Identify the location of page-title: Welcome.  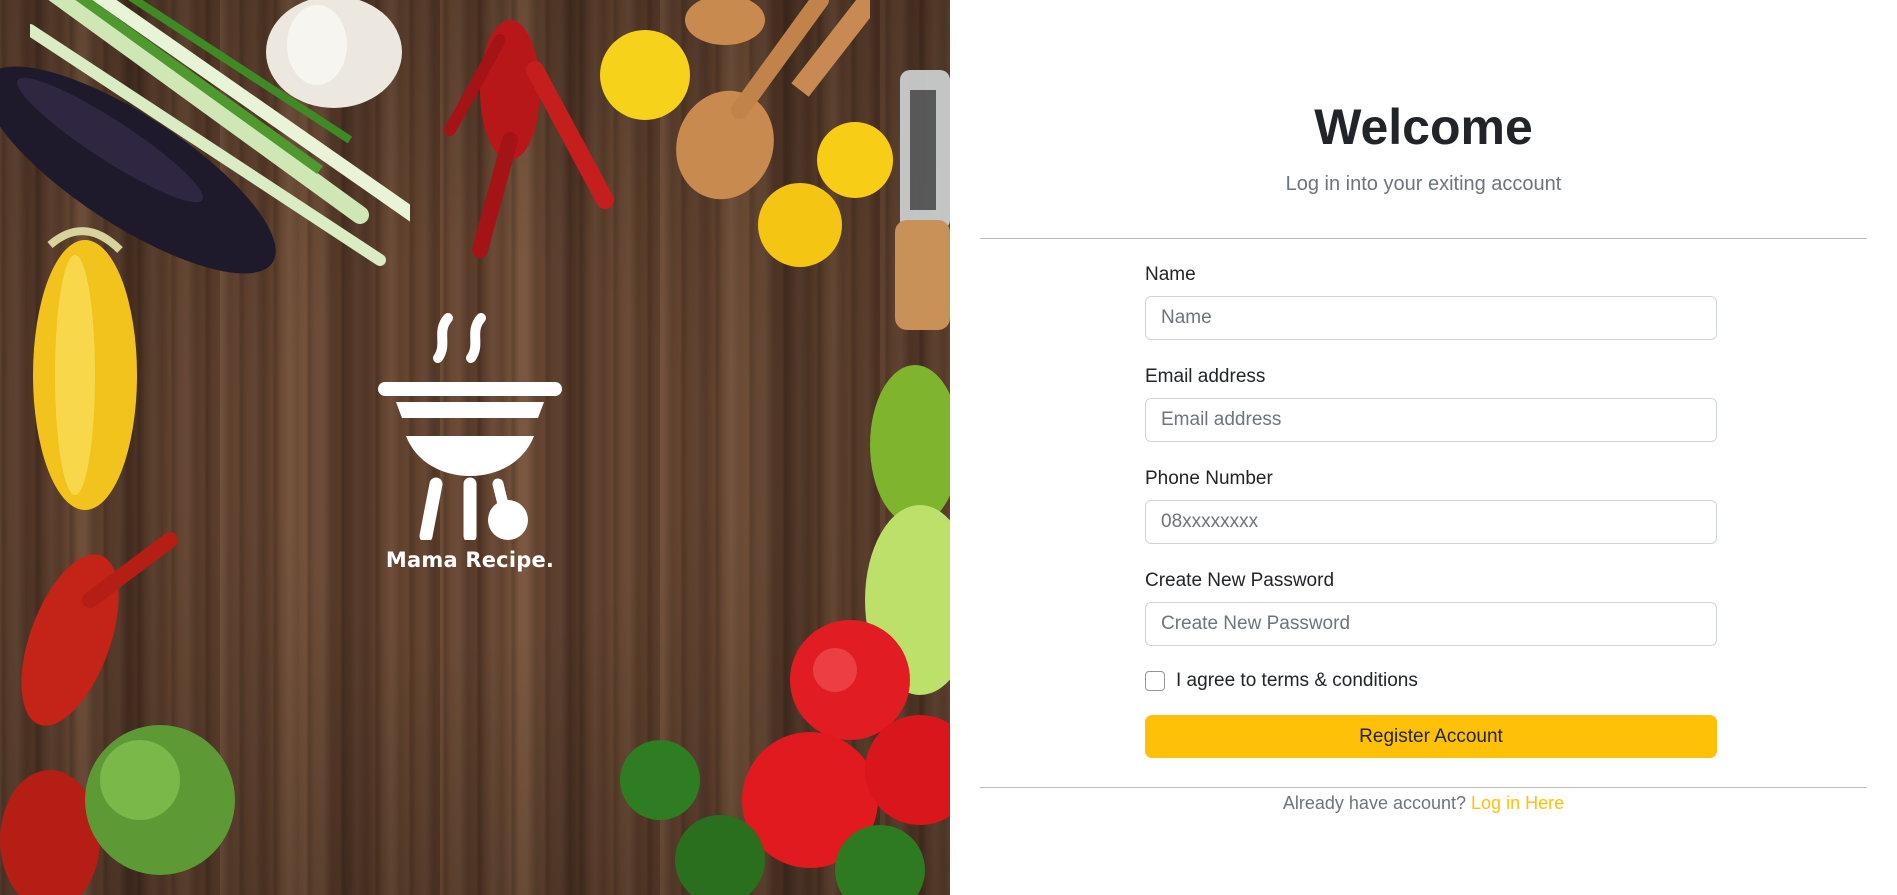
(1423, 127).